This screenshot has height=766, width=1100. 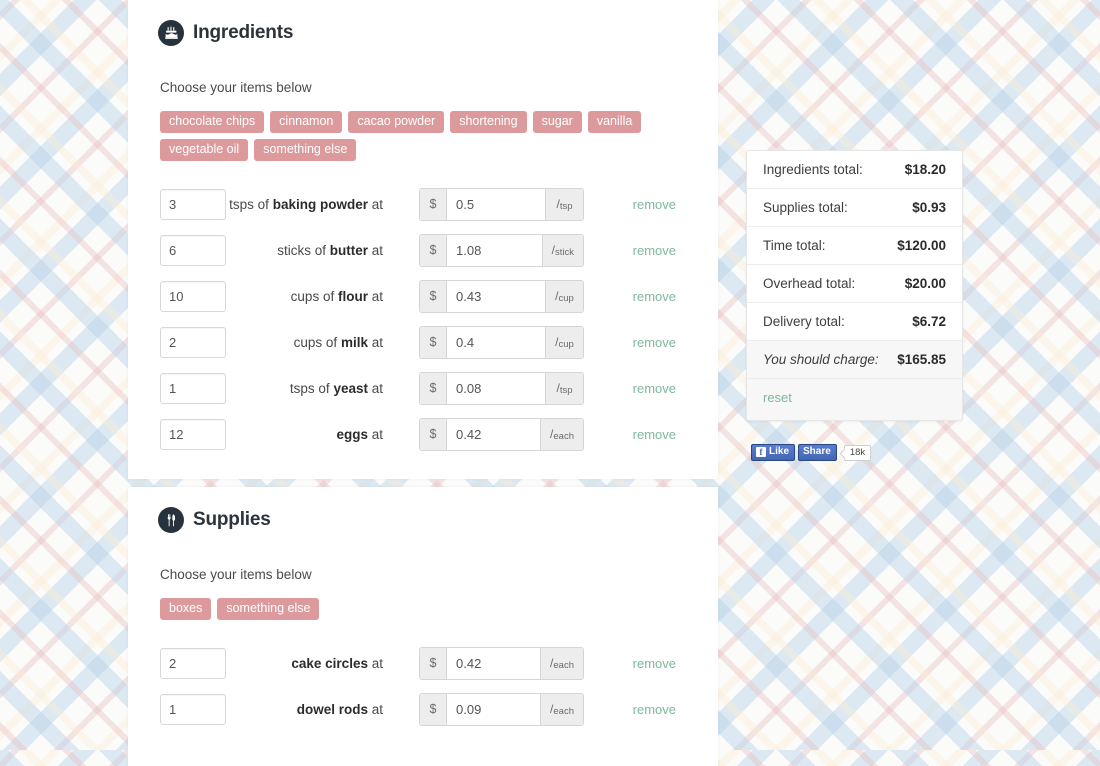 What do you see at coordinates (204, 150) in the screenshot?
I see `tag-vegetable-oil: vegetable oil` at bounding box center [204, 150].